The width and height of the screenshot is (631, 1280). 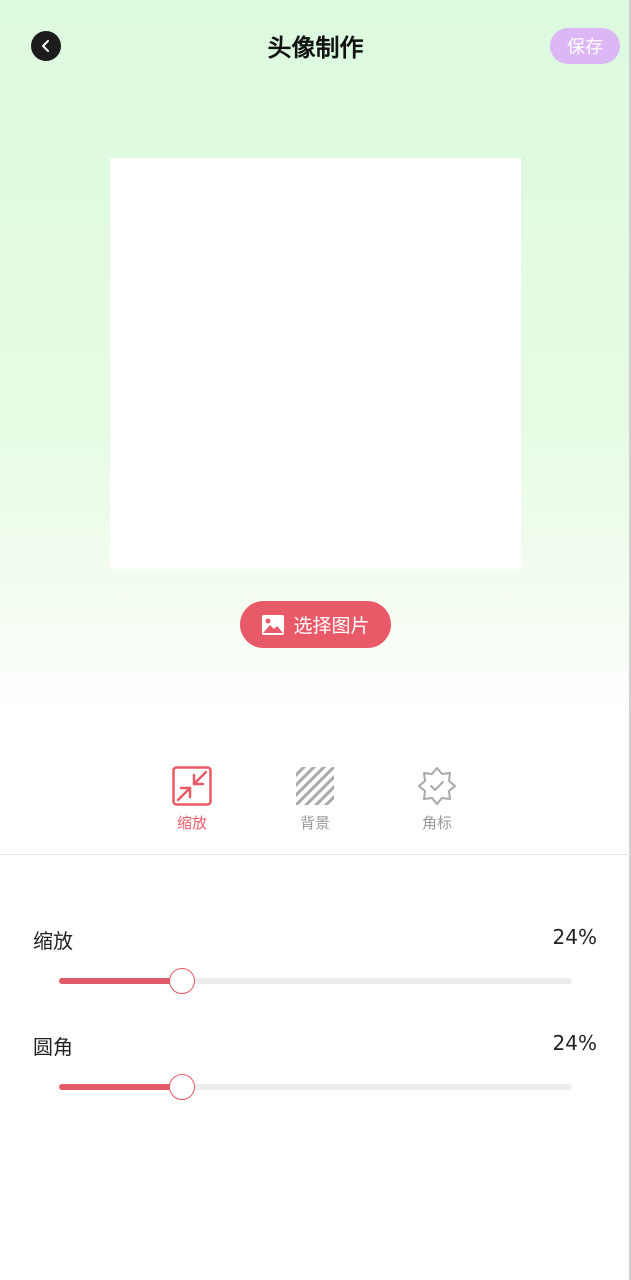 I want to click on save-button: 保存, so click(x=585, y=46).